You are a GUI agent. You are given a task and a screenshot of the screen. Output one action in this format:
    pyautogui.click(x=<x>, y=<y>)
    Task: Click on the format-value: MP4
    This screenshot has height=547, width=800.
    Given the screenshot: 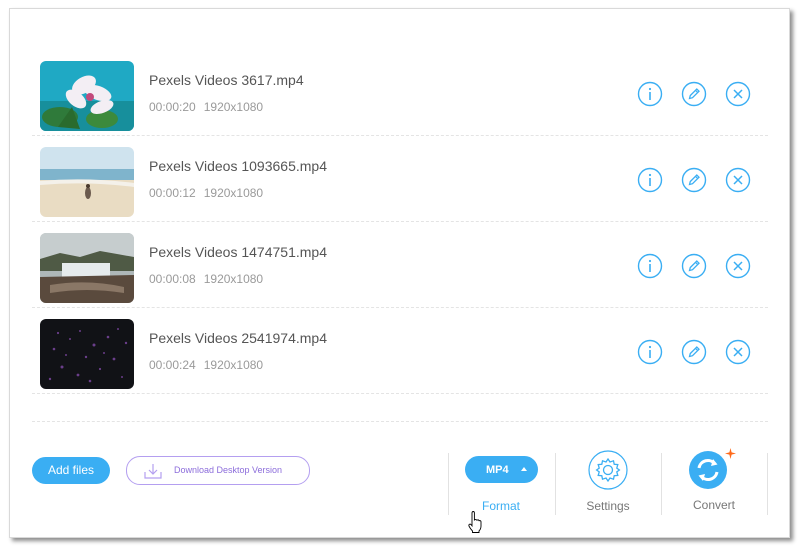 What is the action you would take?
    pyautogui.click(x=497, y=470)
    